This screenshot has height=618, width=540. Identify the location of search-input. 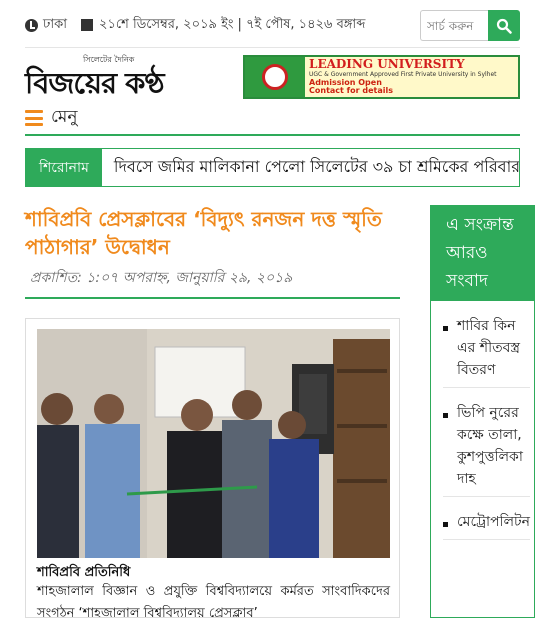
(454, 25).